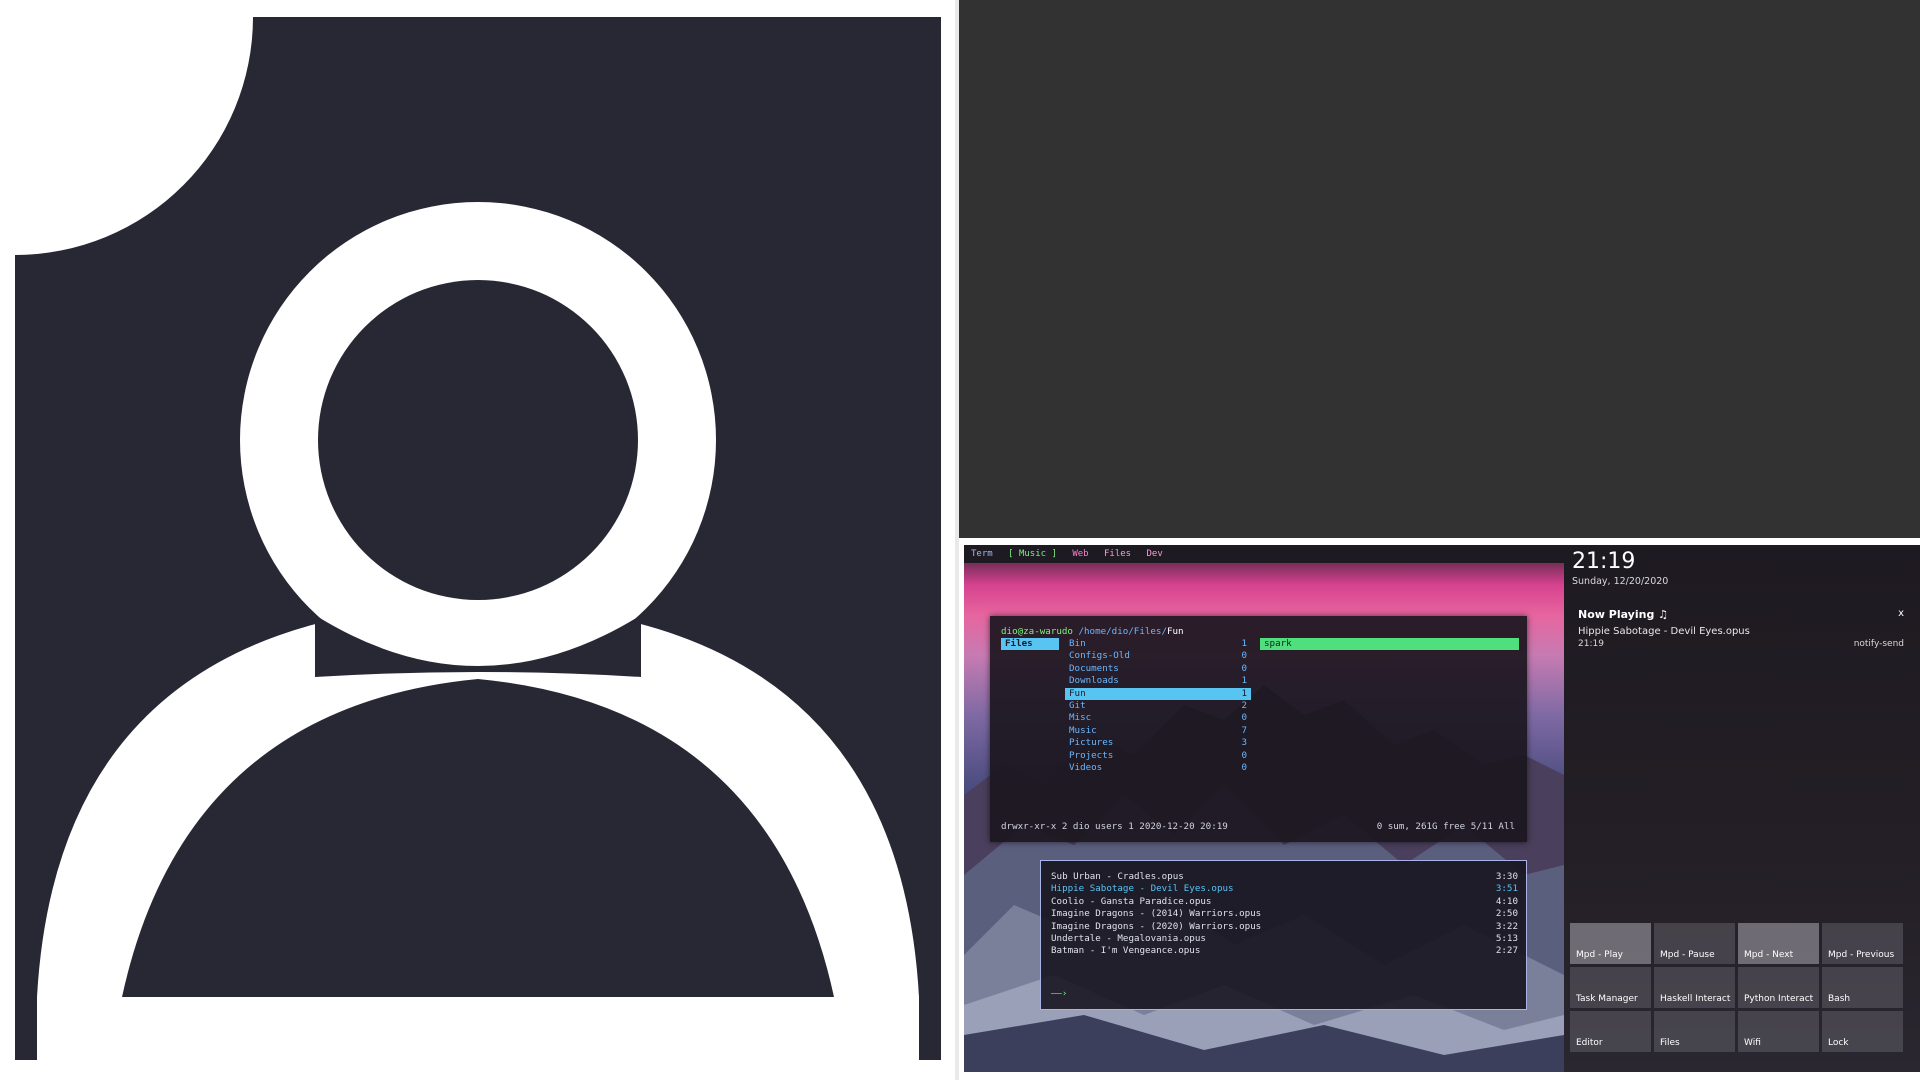 The image size is (1920, 1080). Describe the element at coordinates (1604, 561) in the screenshot. I see `clock: 21:19` at that location.